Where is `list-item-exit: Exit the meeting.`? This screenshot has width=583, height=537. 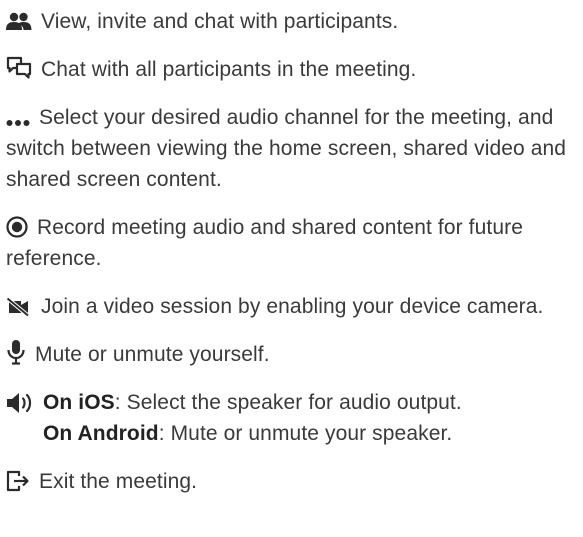 list-item-exit: Exit the meeting. is located at coordinates (291, 481).